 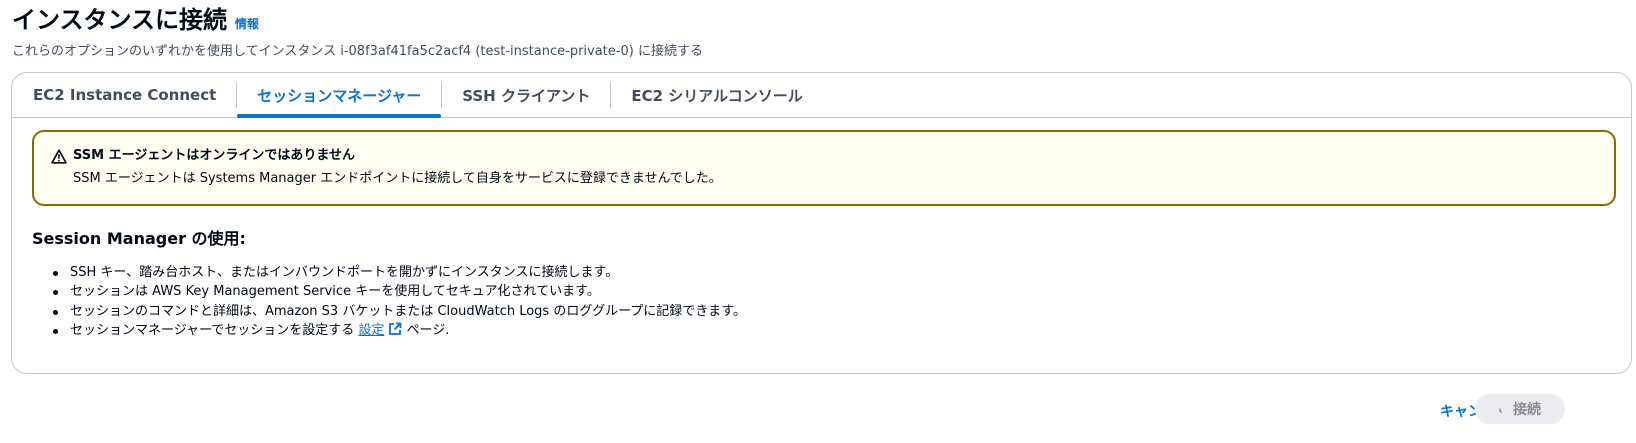 I want to click on tab-ec2-serial-console: EC2 シリアルコンソール, so click(x=716, y=95).